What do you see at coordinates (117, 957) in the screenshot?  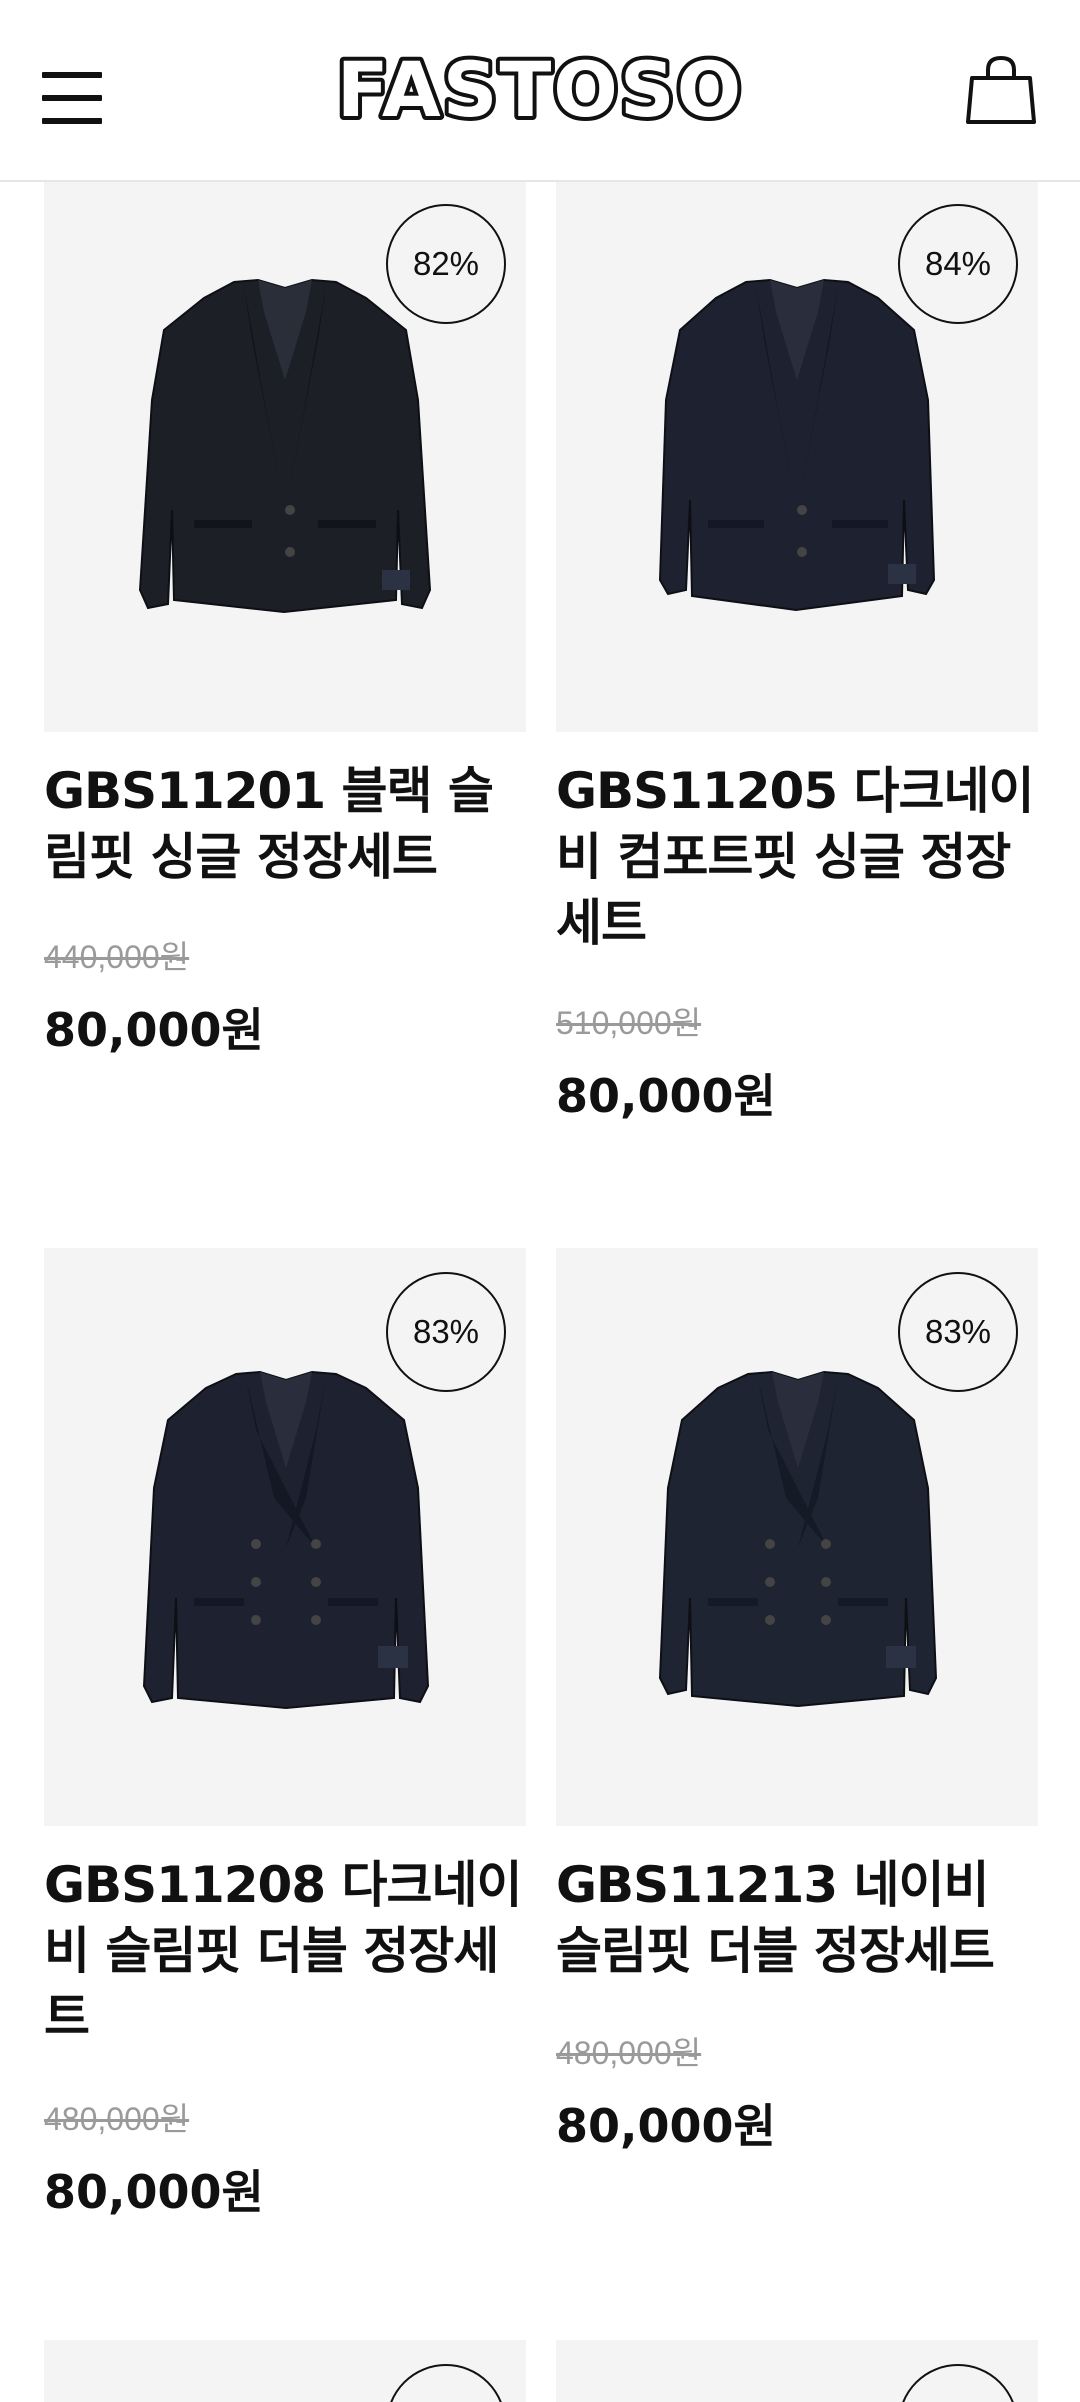 I see `original-price: 440,000원` at bounding box center [117, 957].